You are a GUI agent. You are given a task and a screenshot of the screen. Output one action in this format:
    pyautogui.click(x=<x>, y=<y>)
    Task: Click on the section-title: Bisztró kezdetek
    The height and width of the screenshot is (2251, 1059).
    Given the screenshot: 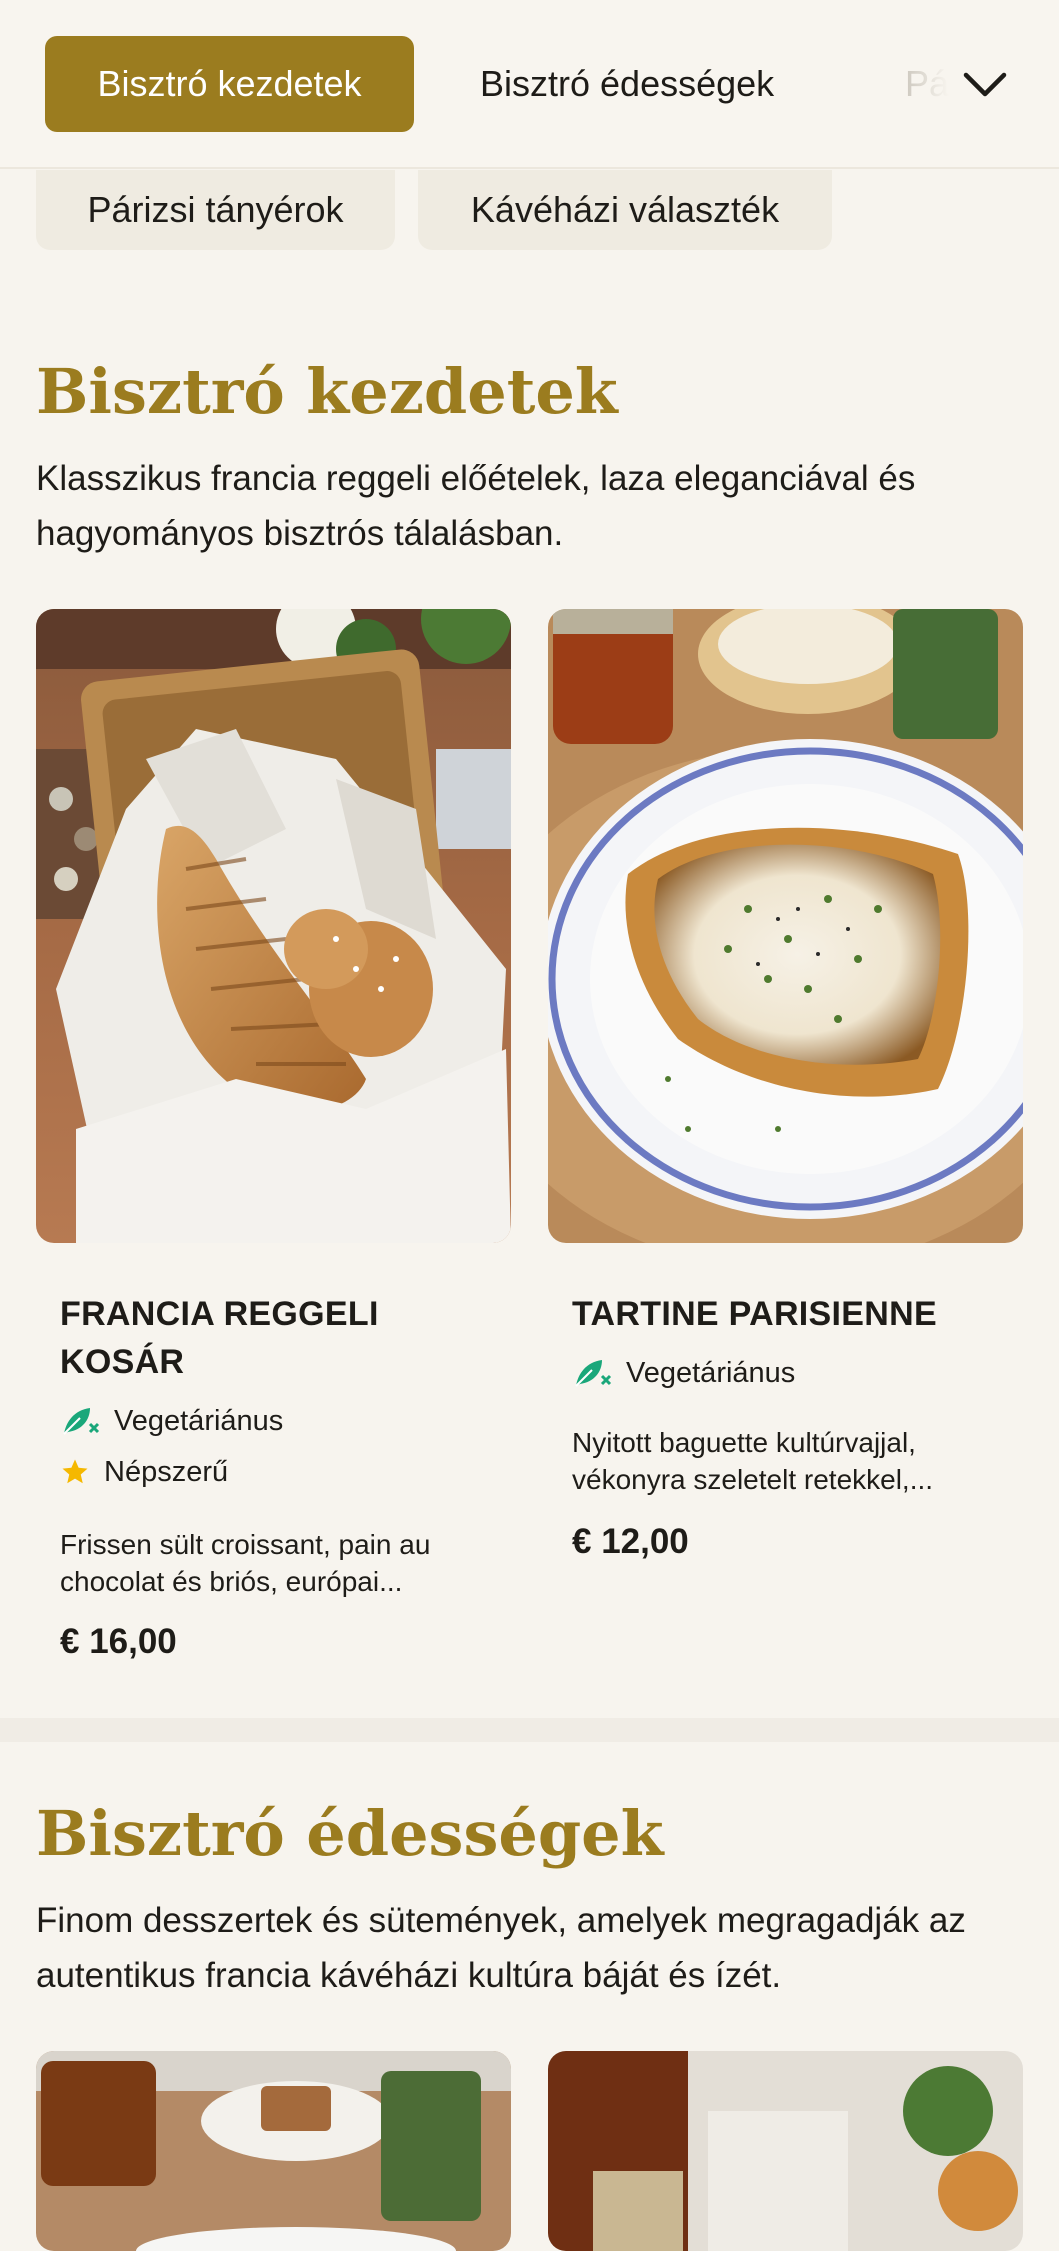 What is the action you would take?
    pyautogui.click(x=327, y=391)
    